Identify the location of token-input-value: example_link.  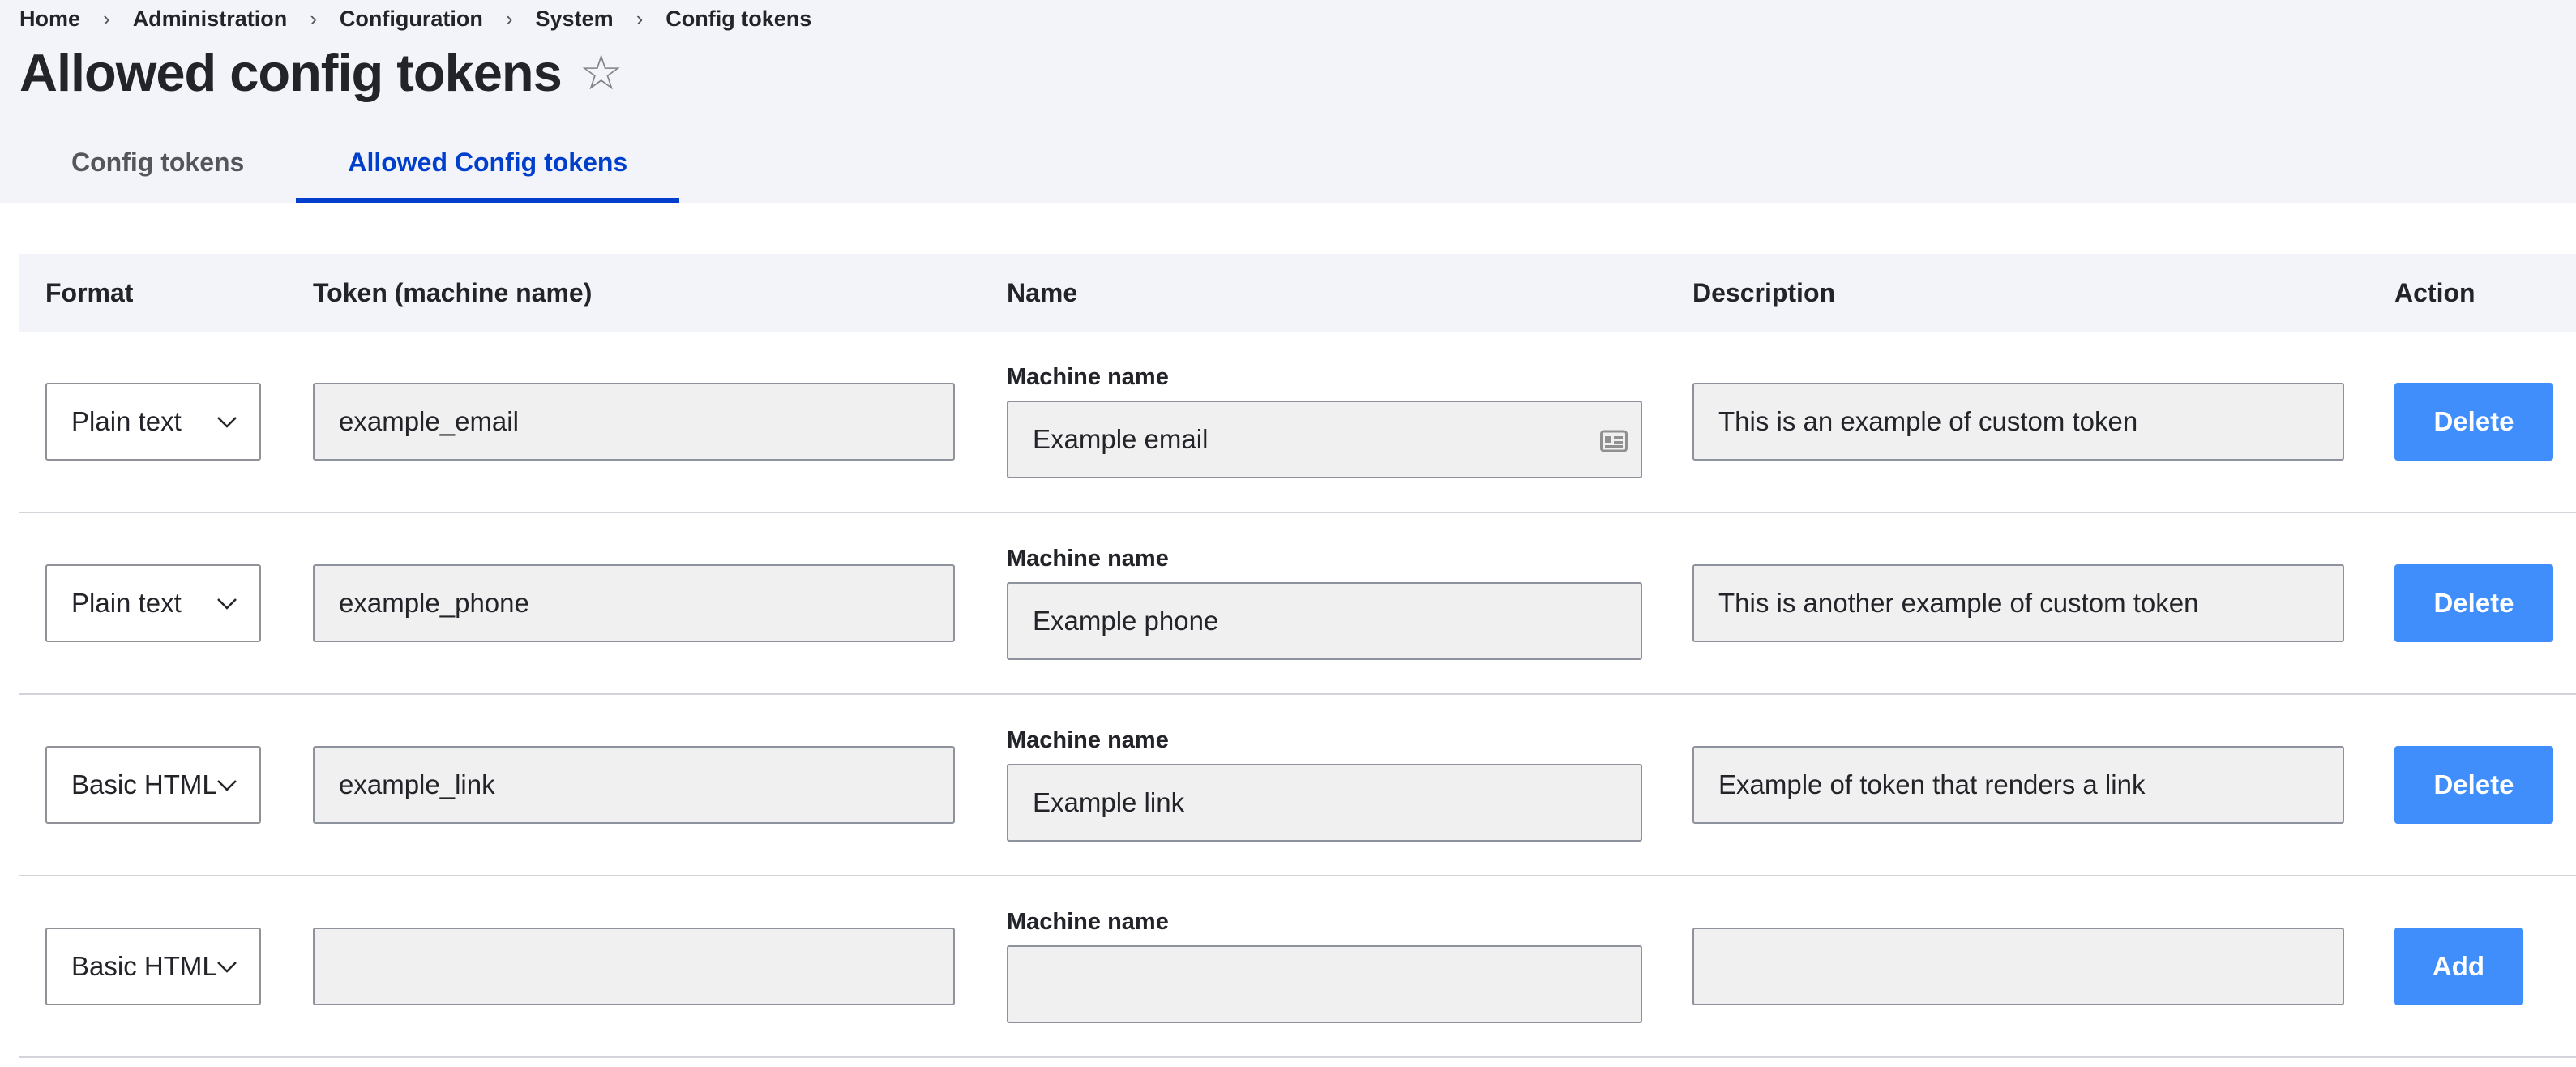
(417, 784).